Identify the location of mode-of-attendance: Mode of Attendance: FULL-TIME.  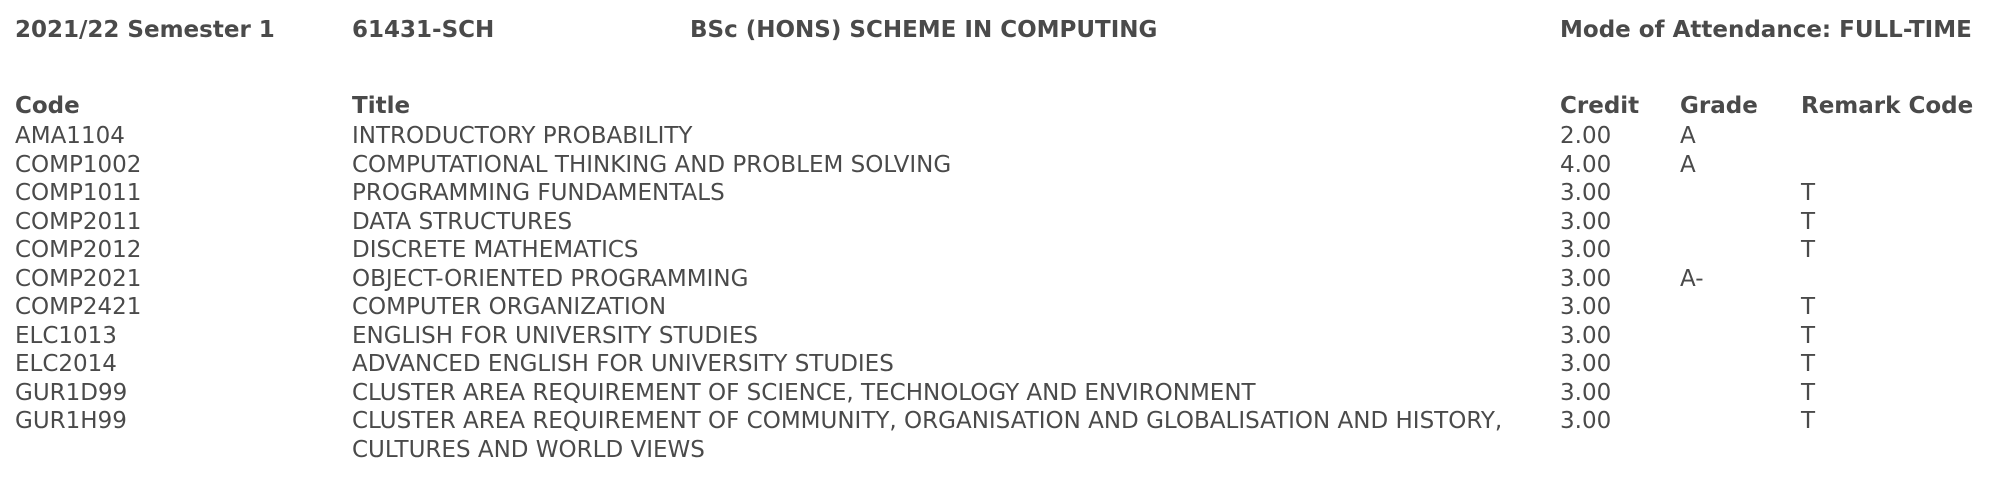
(1766, 30).